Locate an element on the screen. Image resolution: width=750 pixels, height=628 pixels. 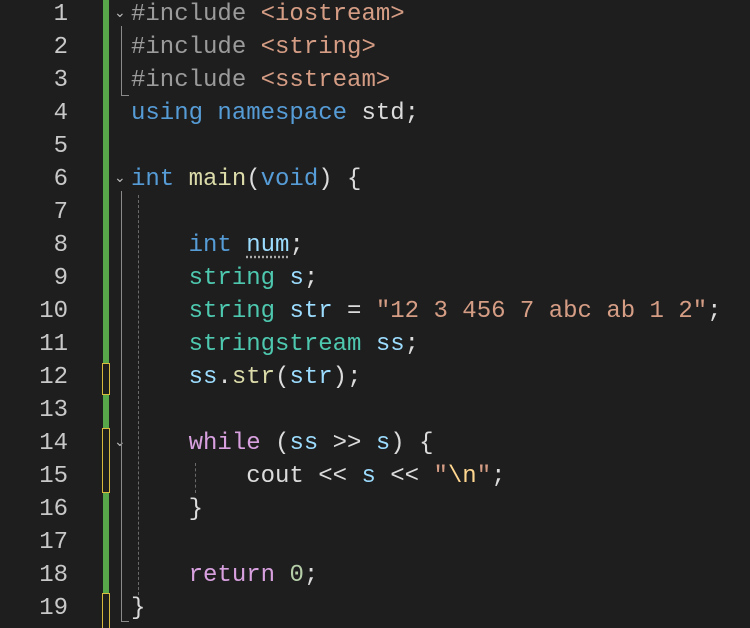
code-token: "12 3 456 7 abc ab 1 2" is located at coordinates (541, 311).